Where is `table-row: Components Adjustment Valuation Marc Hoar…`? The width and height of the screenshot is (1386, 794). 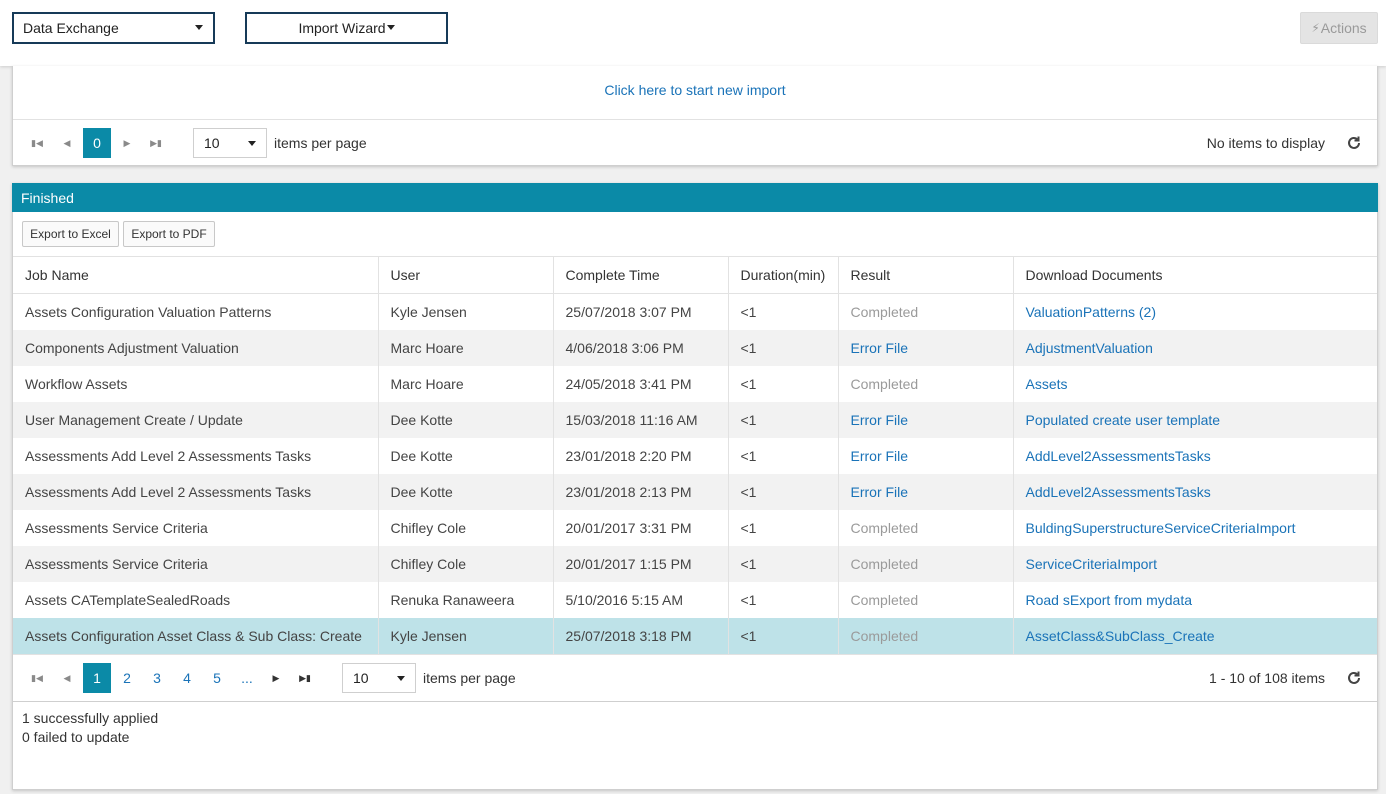
table-row: Components Adjustment Valuation Marc Hoar… is located at coordinates (695, 347).